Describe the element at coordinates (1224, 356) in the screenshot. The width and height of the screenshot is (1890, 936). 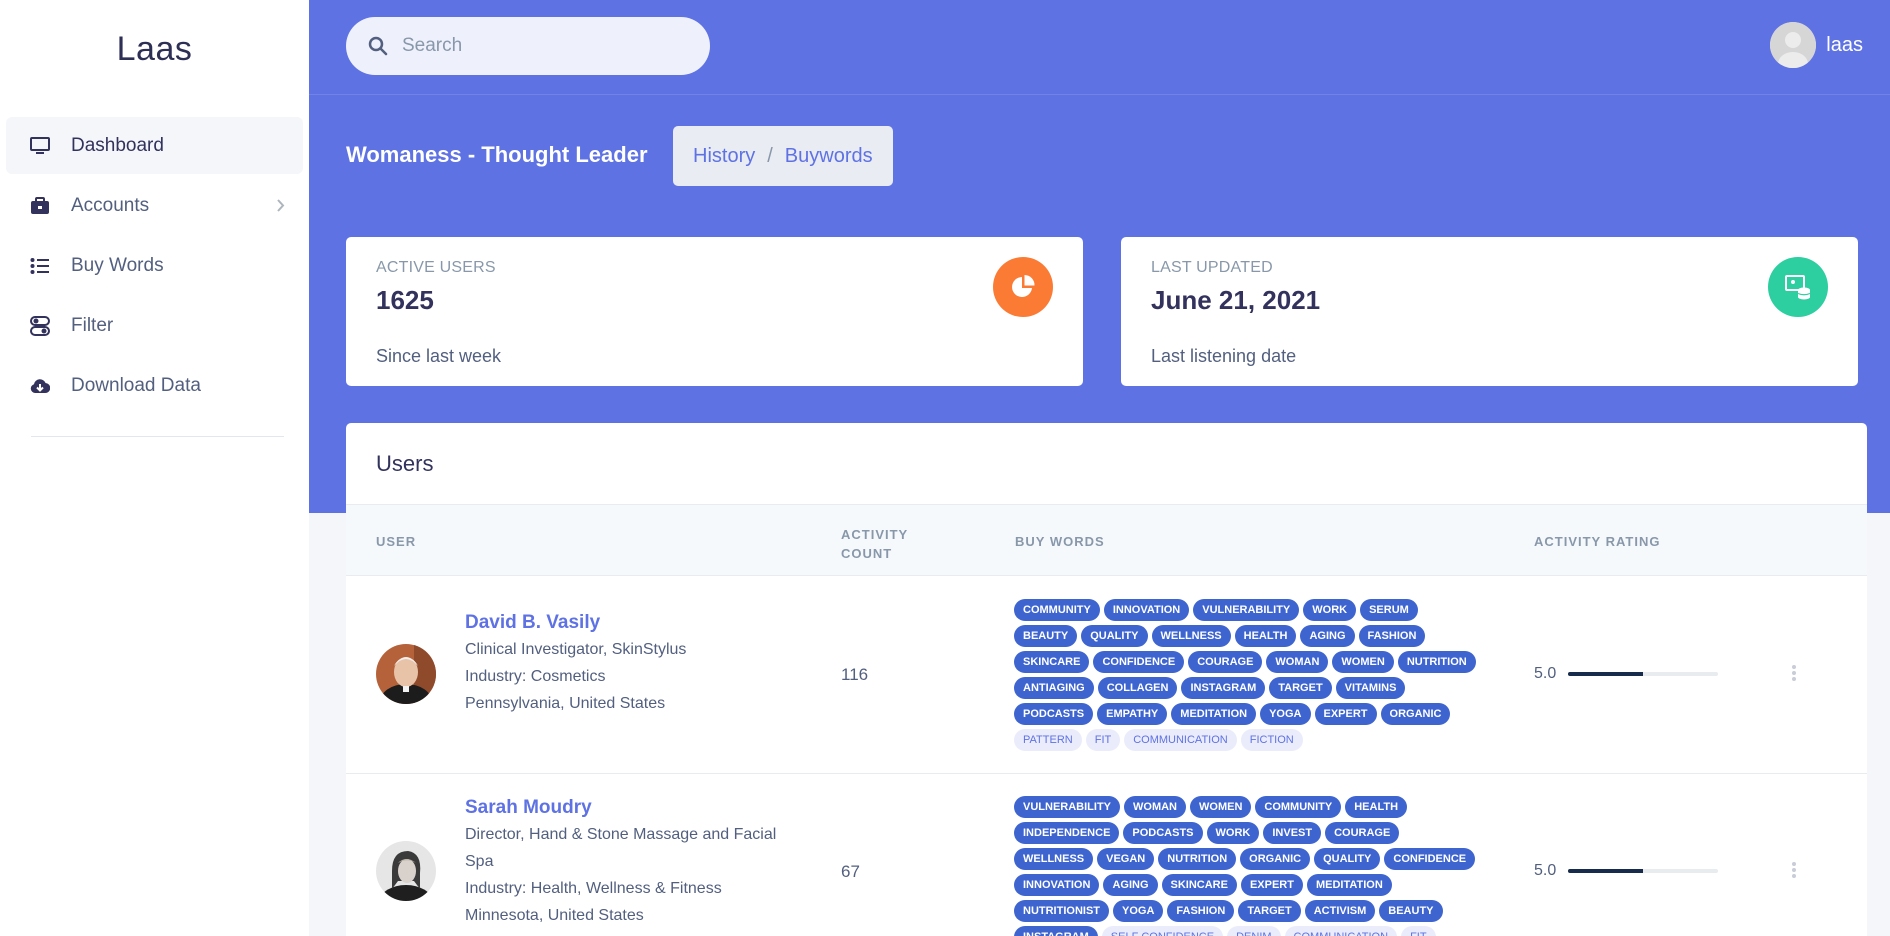
I see `stat-subtext: Last listening date` at that location.